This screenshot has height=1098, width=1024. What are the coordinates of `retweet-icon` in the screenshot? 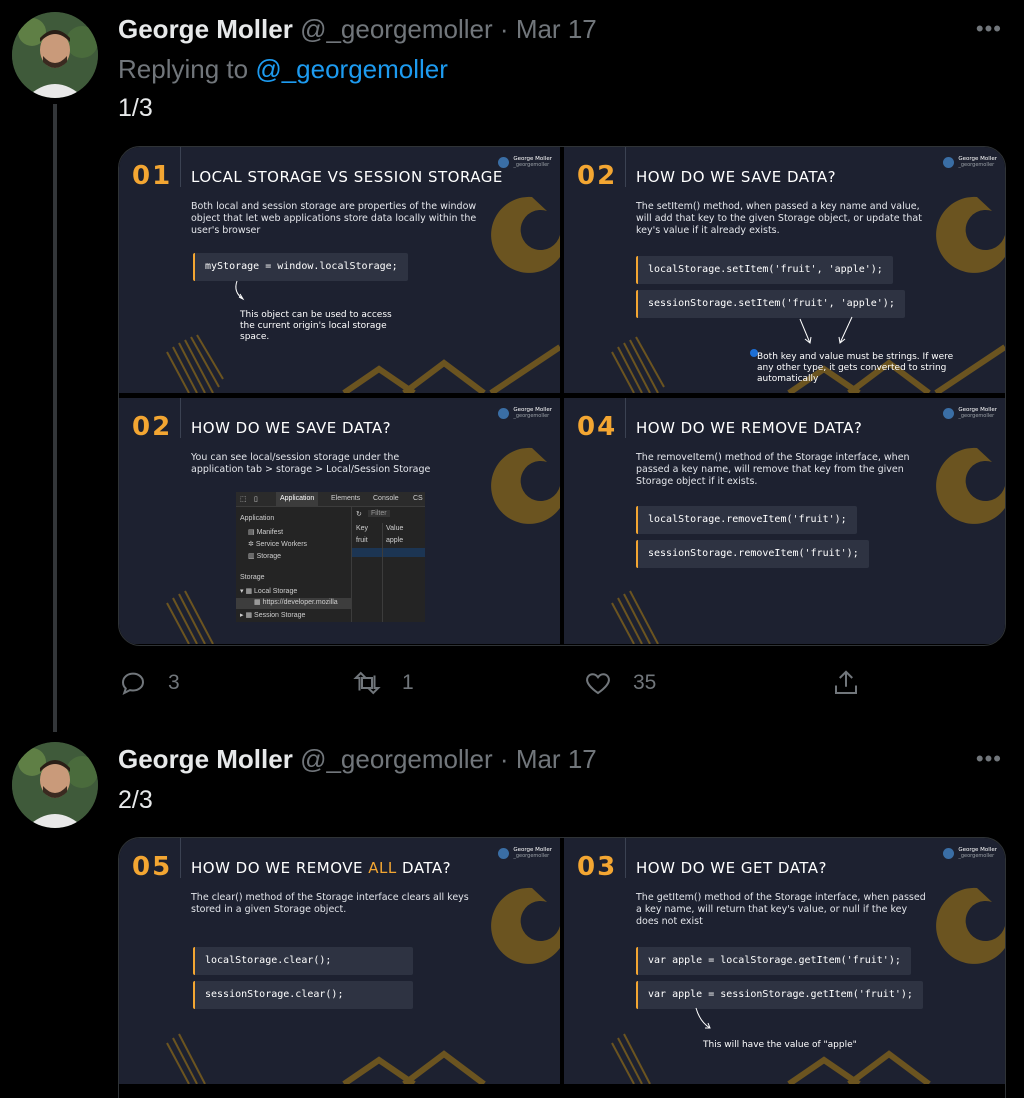 It's located at (367, 683).